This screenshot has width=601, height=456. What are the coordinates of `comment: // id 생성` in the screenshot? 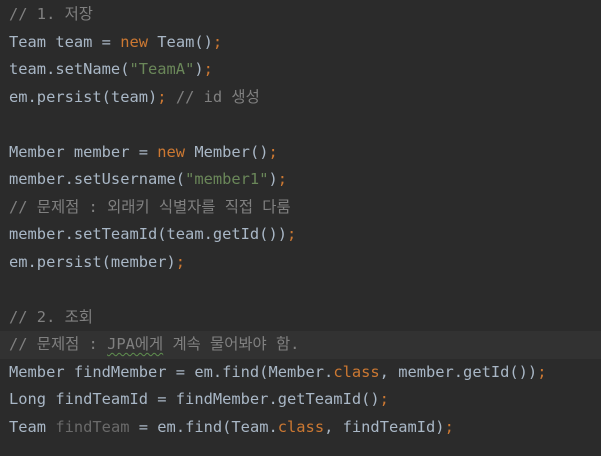 It's located at (213, 96).